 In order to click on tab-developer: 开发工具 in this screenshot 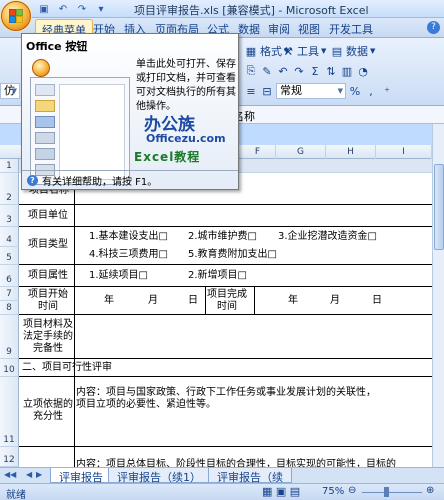, I will do `click(351, 29)`.